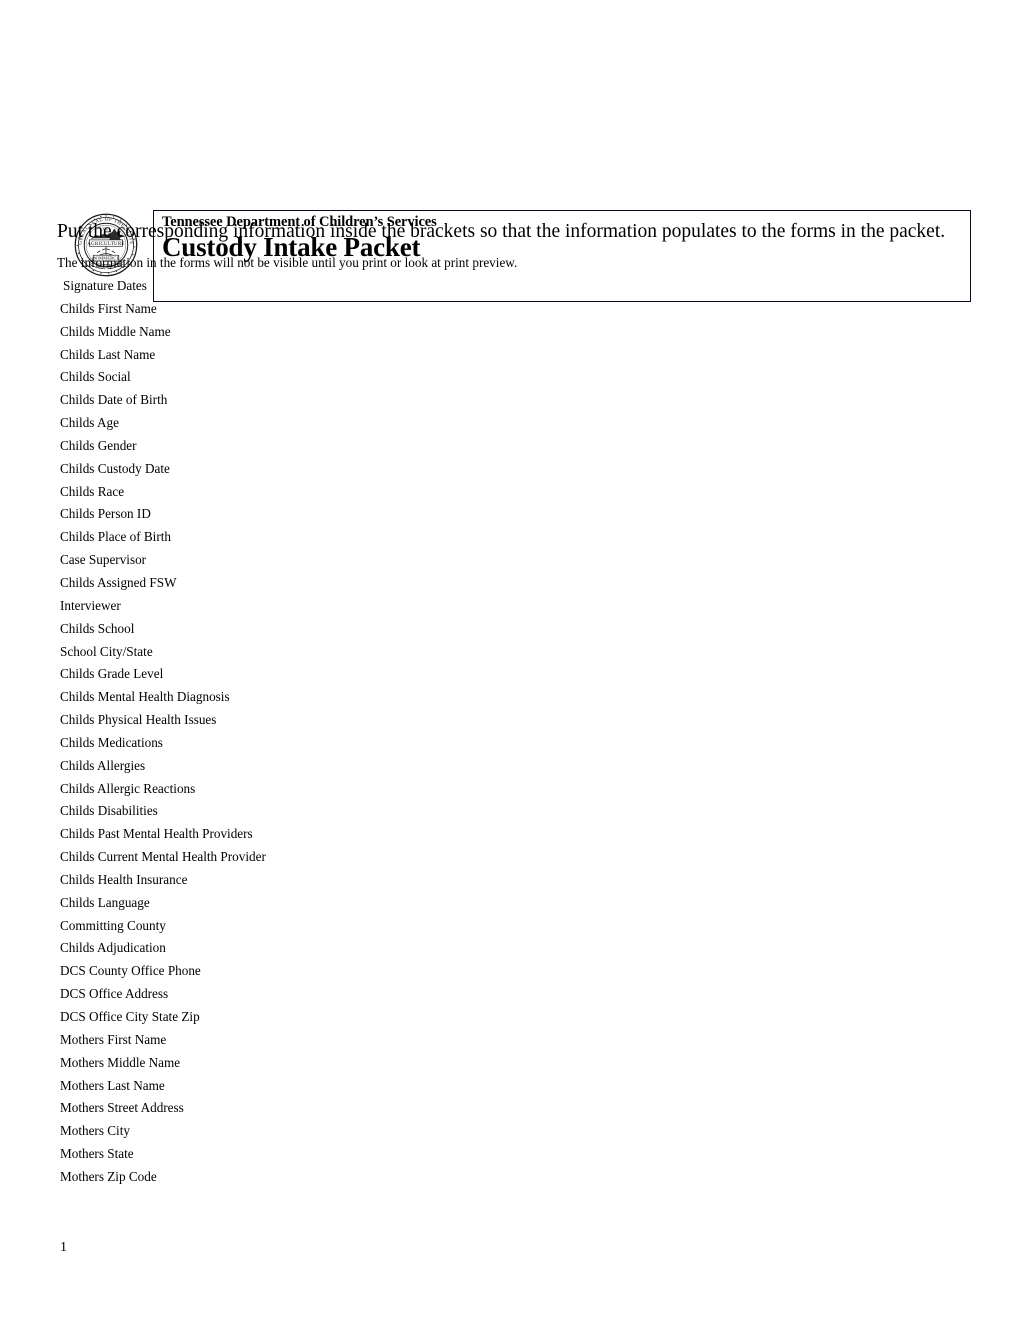 This screenshot has height=1320, width=1020. Describe the element at coordinates (156, 834) in the screenshot. I see `list-item: Childs Past Mental Health Providers` at that location.